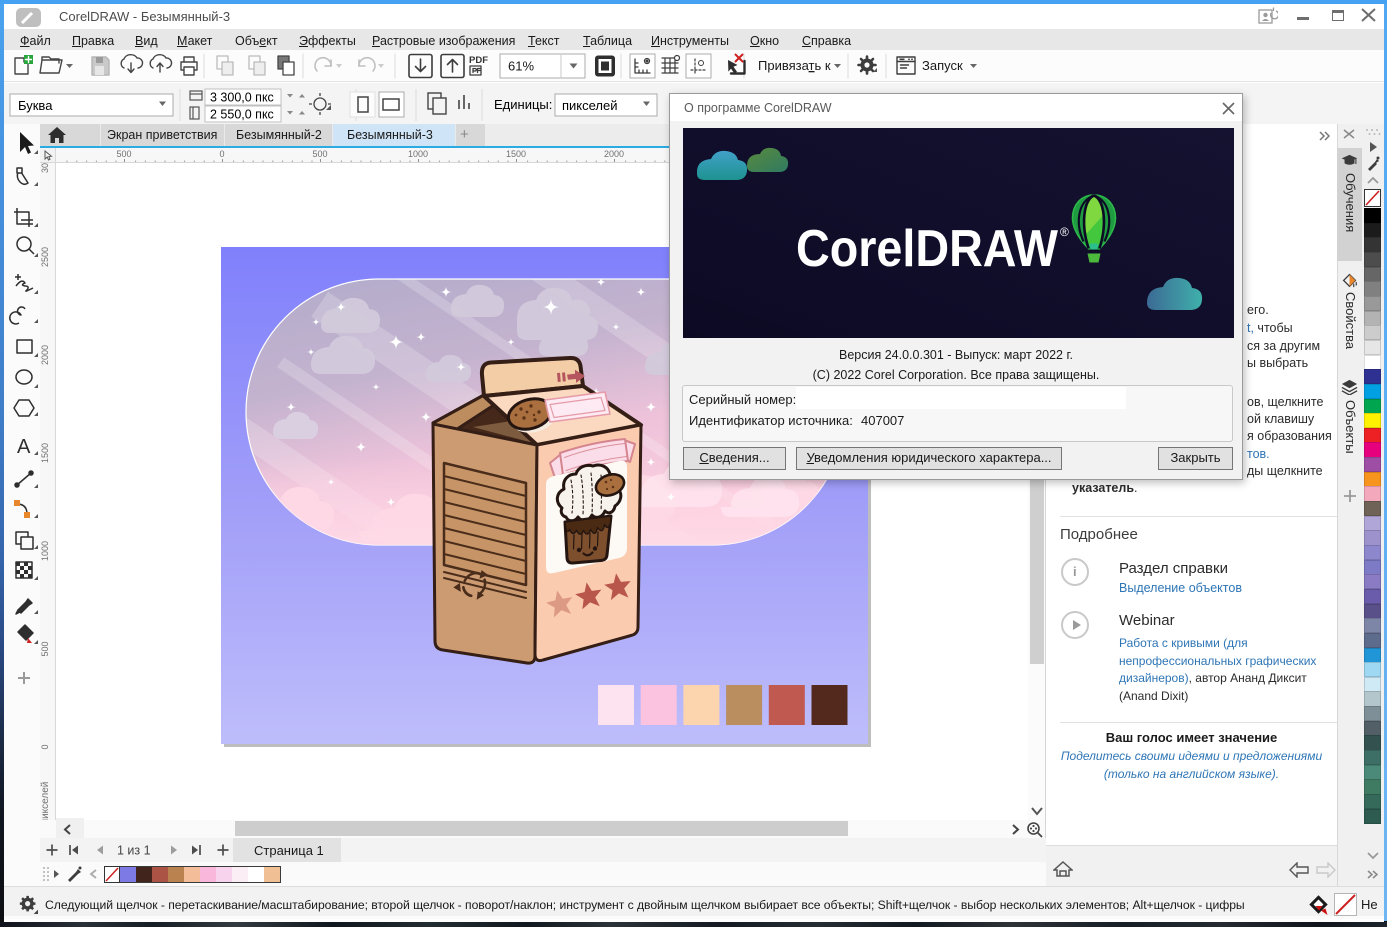 The image size is (1387, 927). Describe the element at coordinates (134, 851) in the screenshot. I see `svg-text: 1 из 1` at that location.